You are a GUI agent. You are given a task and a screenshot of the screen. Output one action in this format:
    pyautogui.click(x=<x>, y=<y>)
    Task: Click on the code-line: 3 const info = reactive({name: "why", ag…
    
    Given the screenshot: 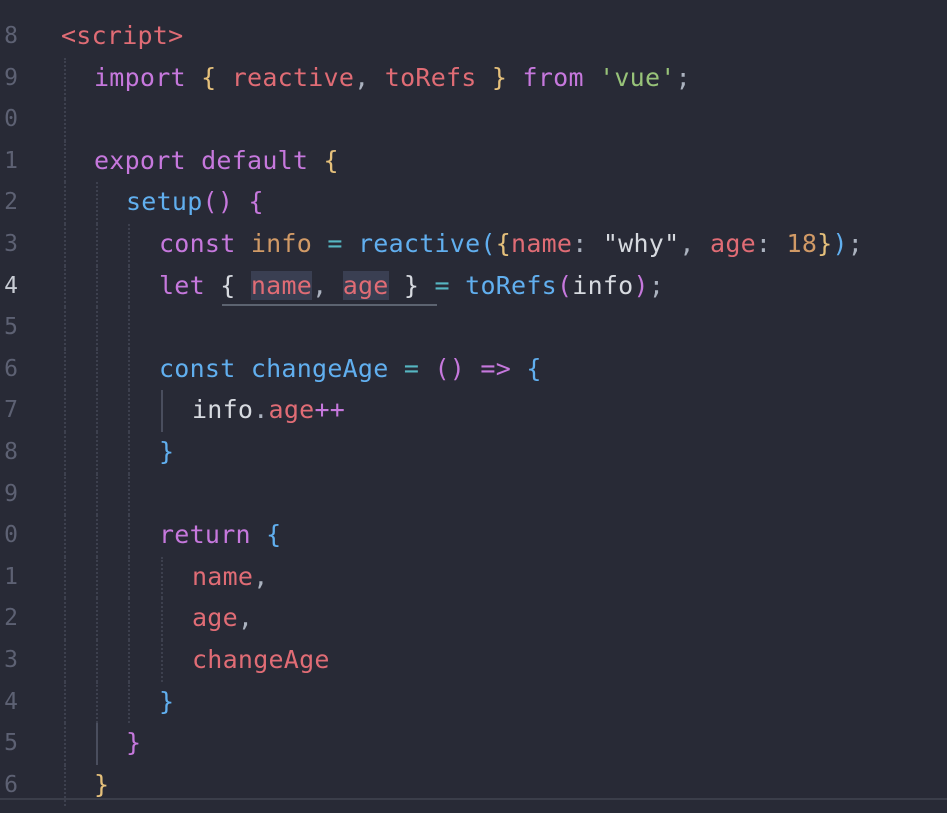 What is the action you would take?
    pyautogui.click(x=473, y=245)
    